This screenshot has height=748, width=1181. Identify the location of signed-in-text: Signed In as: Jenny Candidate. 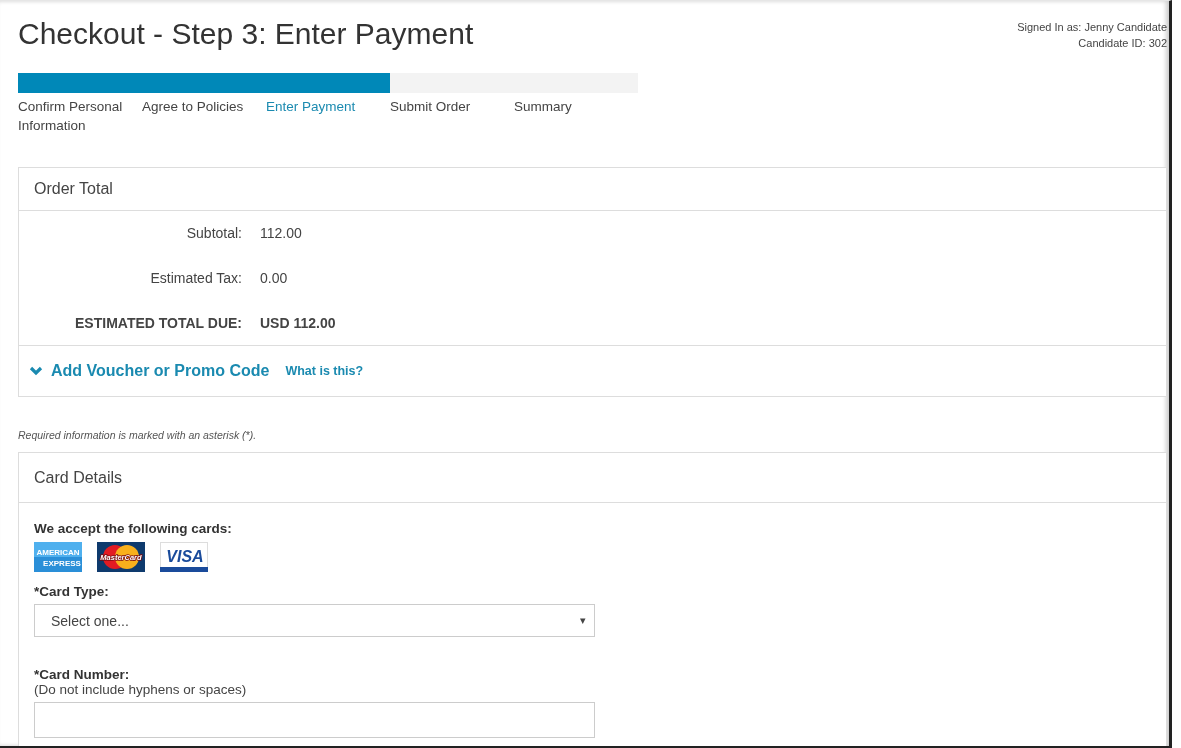
(1092, 27).